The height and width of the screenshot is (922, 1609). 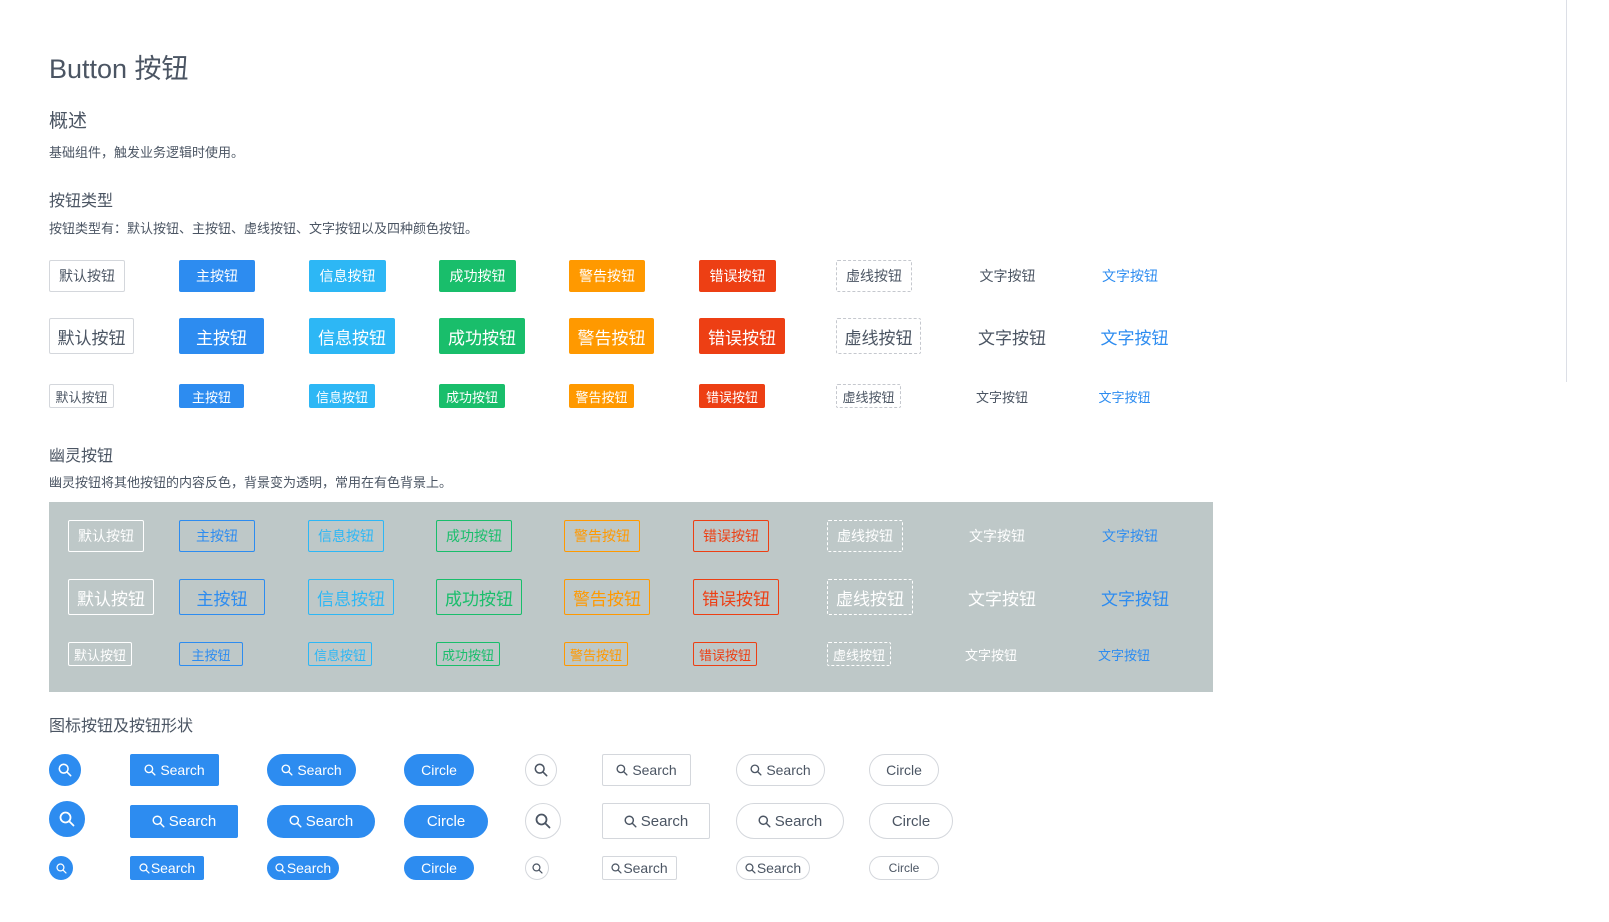 I want to click on primary-search-button-small: Search, so click(x=167, y=868).